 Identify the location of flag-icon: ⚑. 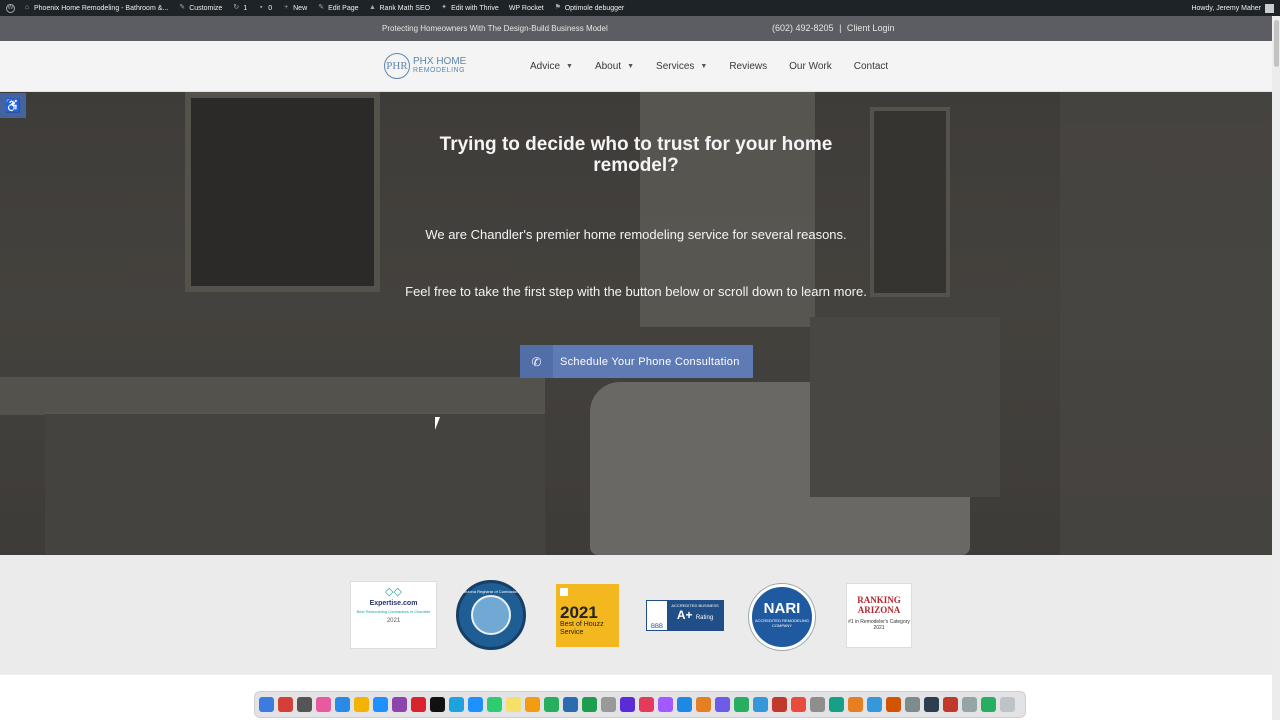
(557, 7).